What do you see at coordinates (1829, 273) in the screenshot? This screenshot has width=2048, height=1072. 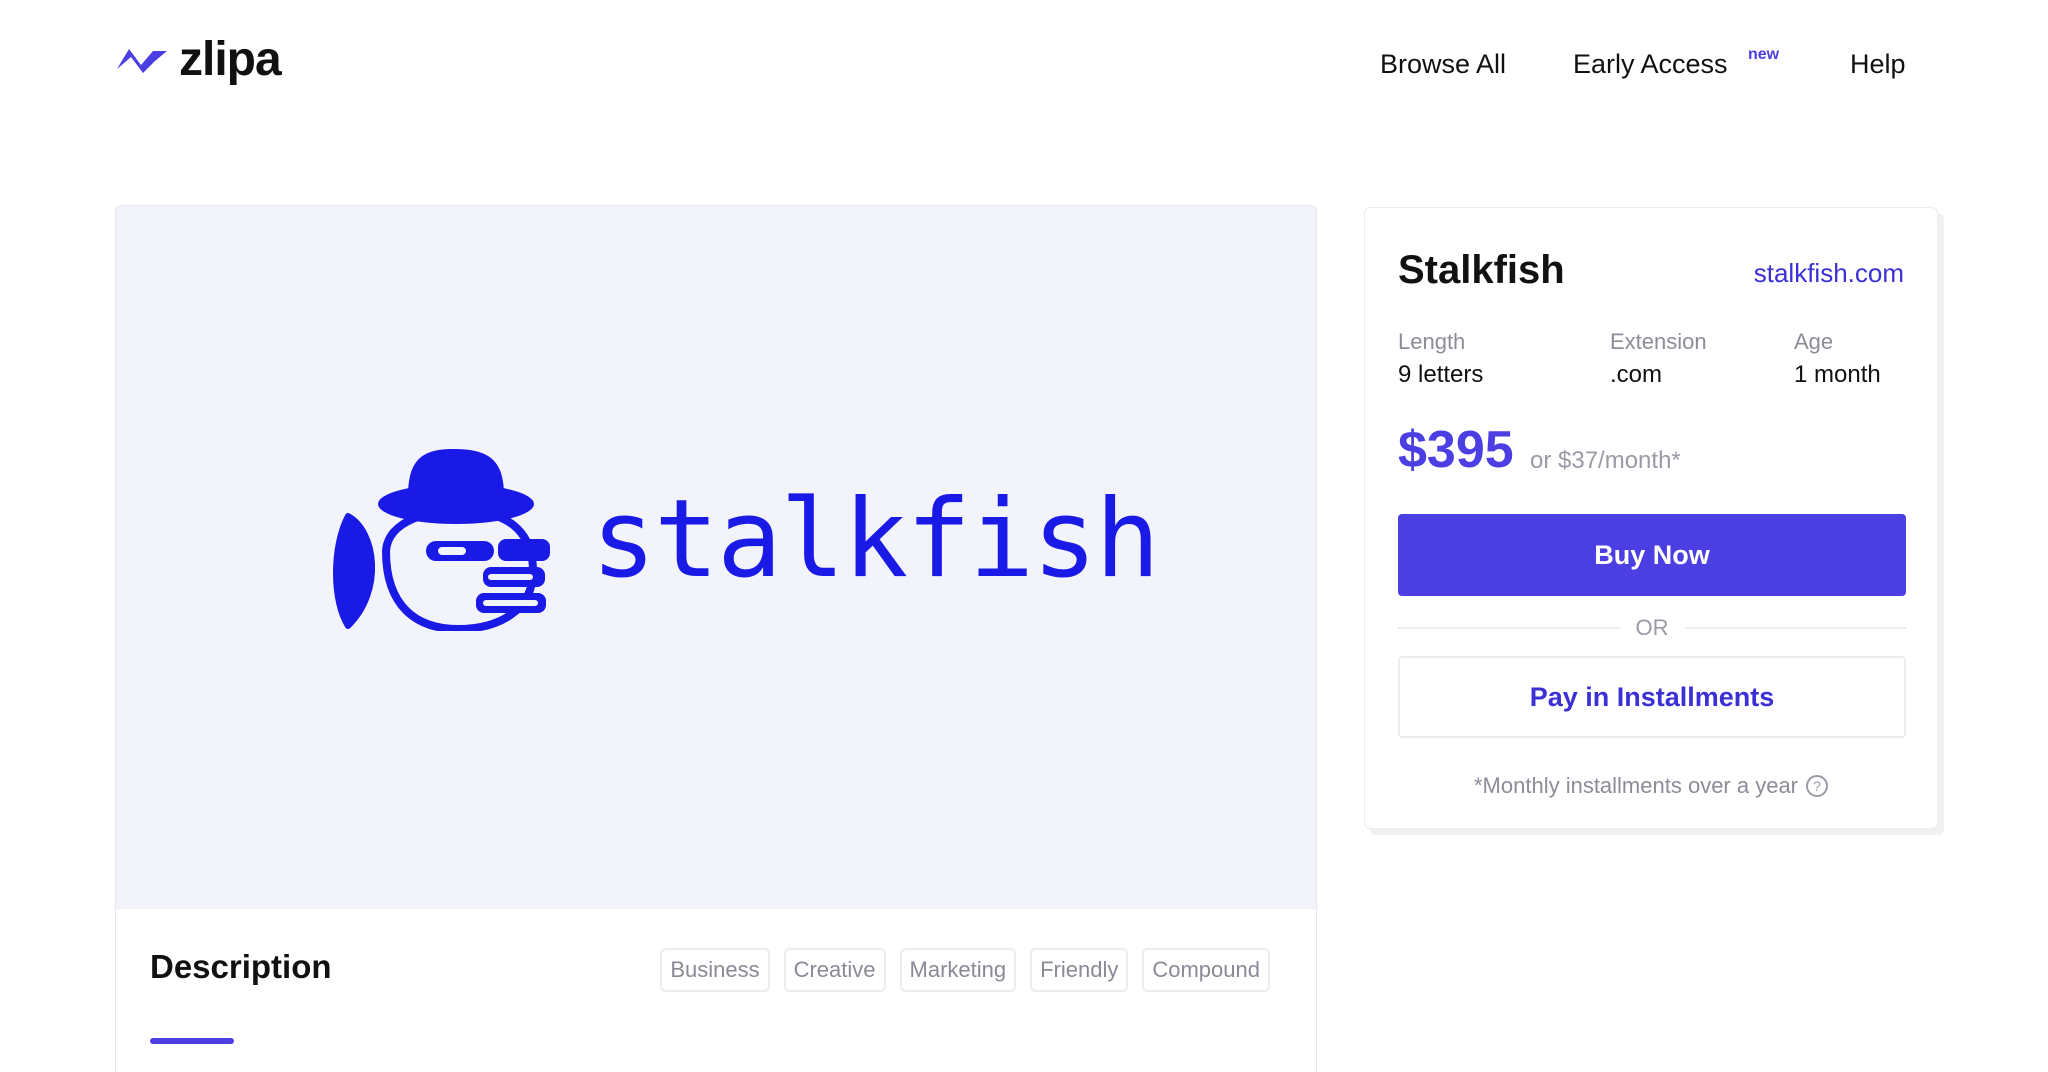 I see `domain-link: stalkfish.com` at bounding box center [1829, 273].